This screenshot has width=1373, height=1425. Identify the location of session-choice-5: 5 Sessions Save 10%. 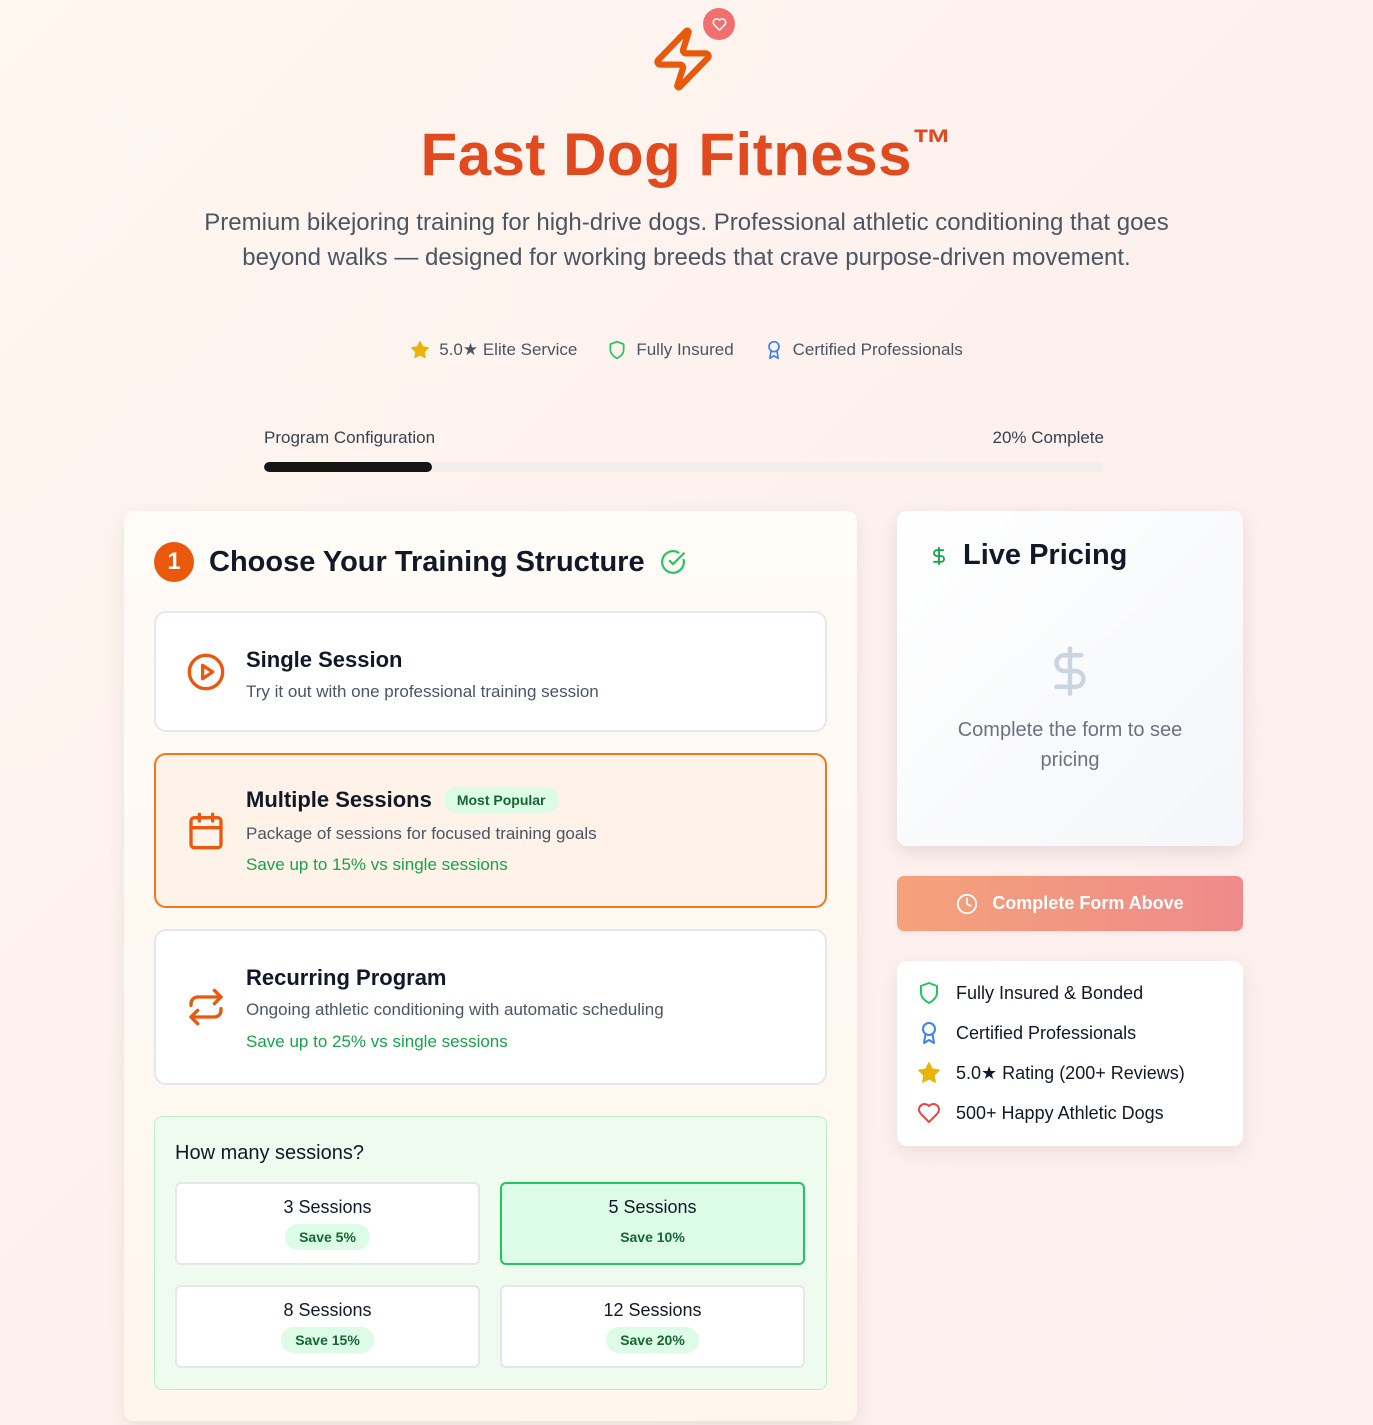
(652, 1223).